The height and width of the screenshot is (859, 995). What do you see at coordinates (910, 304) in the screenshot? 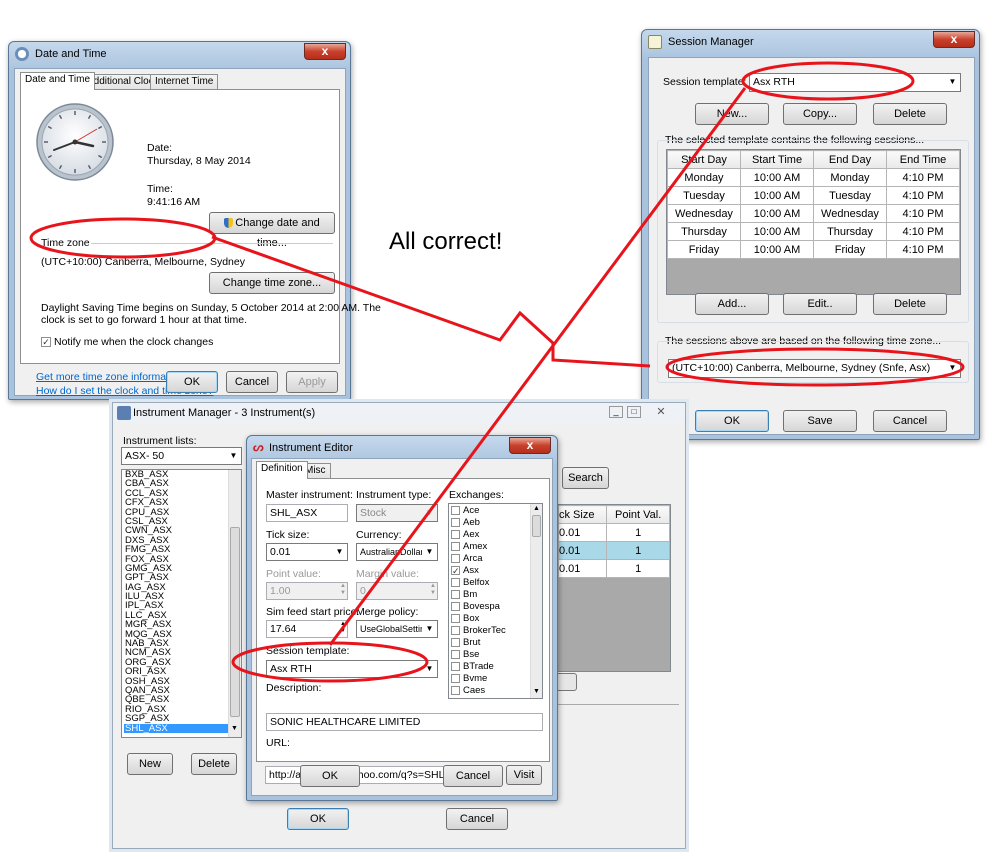
I see `delete-session-button: Delete` at bounding box center [910, 304].